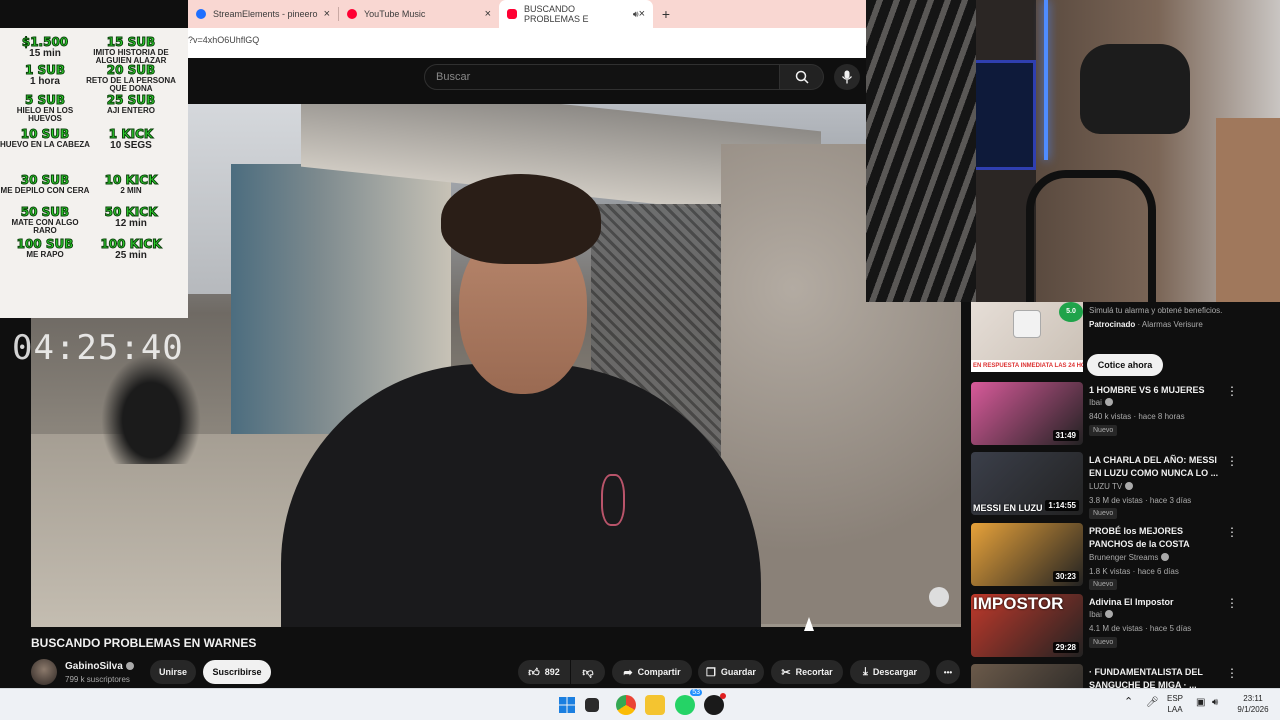 This screenshot has width=1280, height=720. I want to click on clock: 23:11 9/1/2026, so click(1253, 704).